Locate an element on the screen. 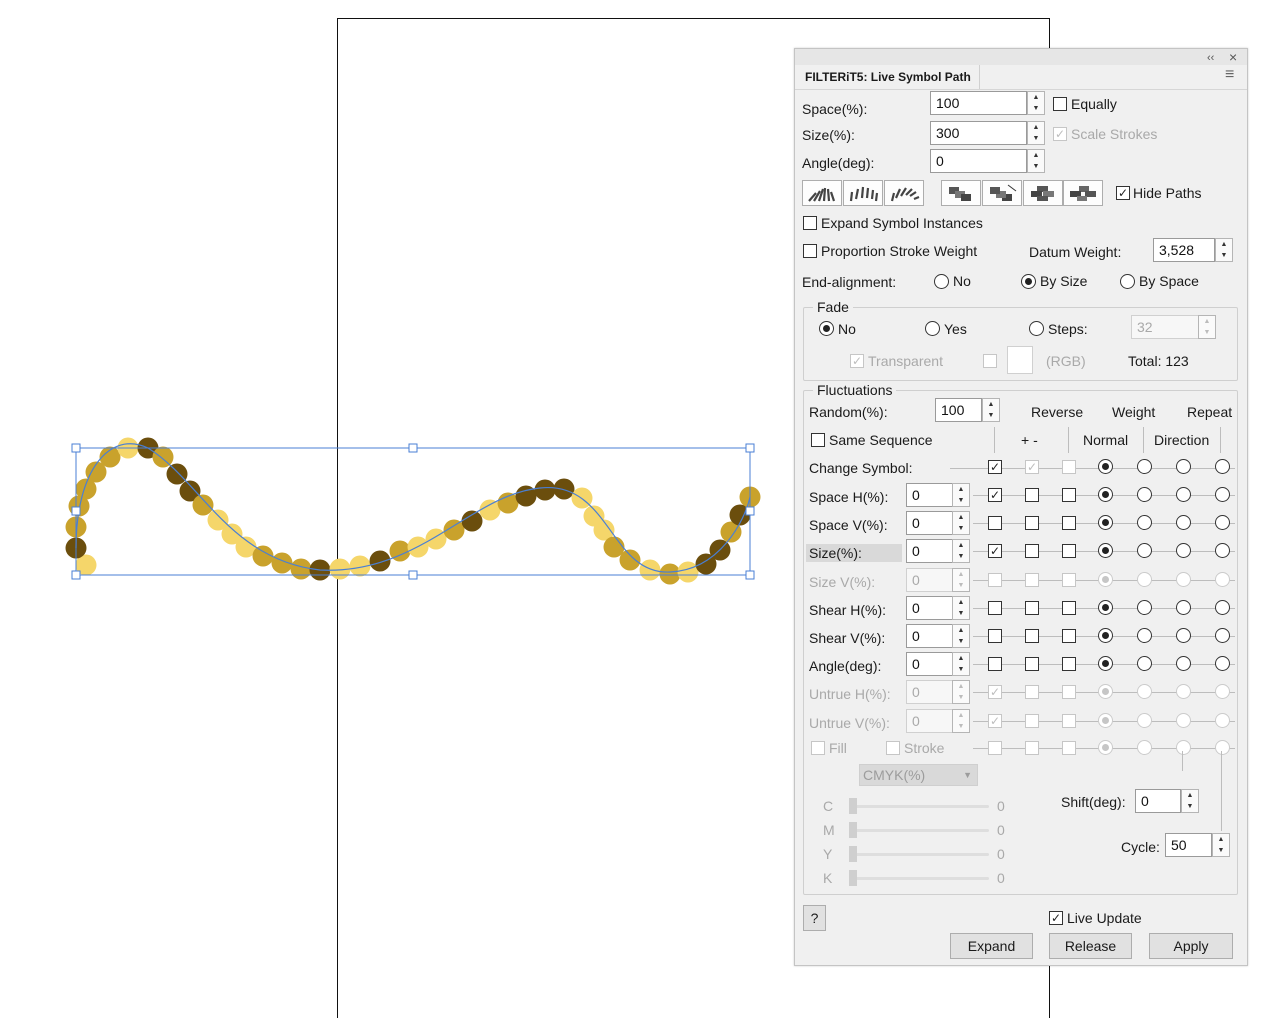 This screenshot has height=1018, width=1280. space-input: 100 is located at coordinates (978, 103).